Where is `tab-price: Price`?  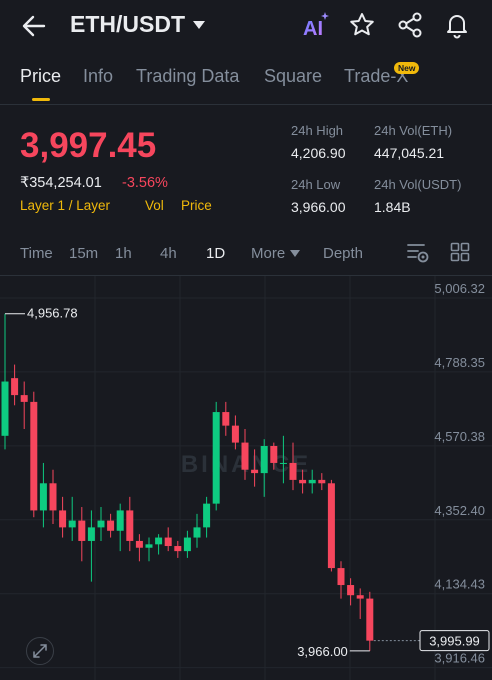
tab-price: Price is located at coordinates (40, 76).